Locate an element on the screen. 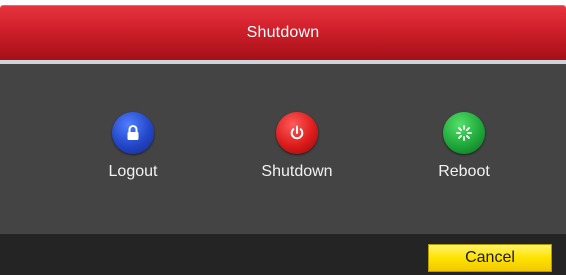 Image resolution: width=566 pixels, height=275 pixels. shutdown-button is located at coordinates (297, 133).